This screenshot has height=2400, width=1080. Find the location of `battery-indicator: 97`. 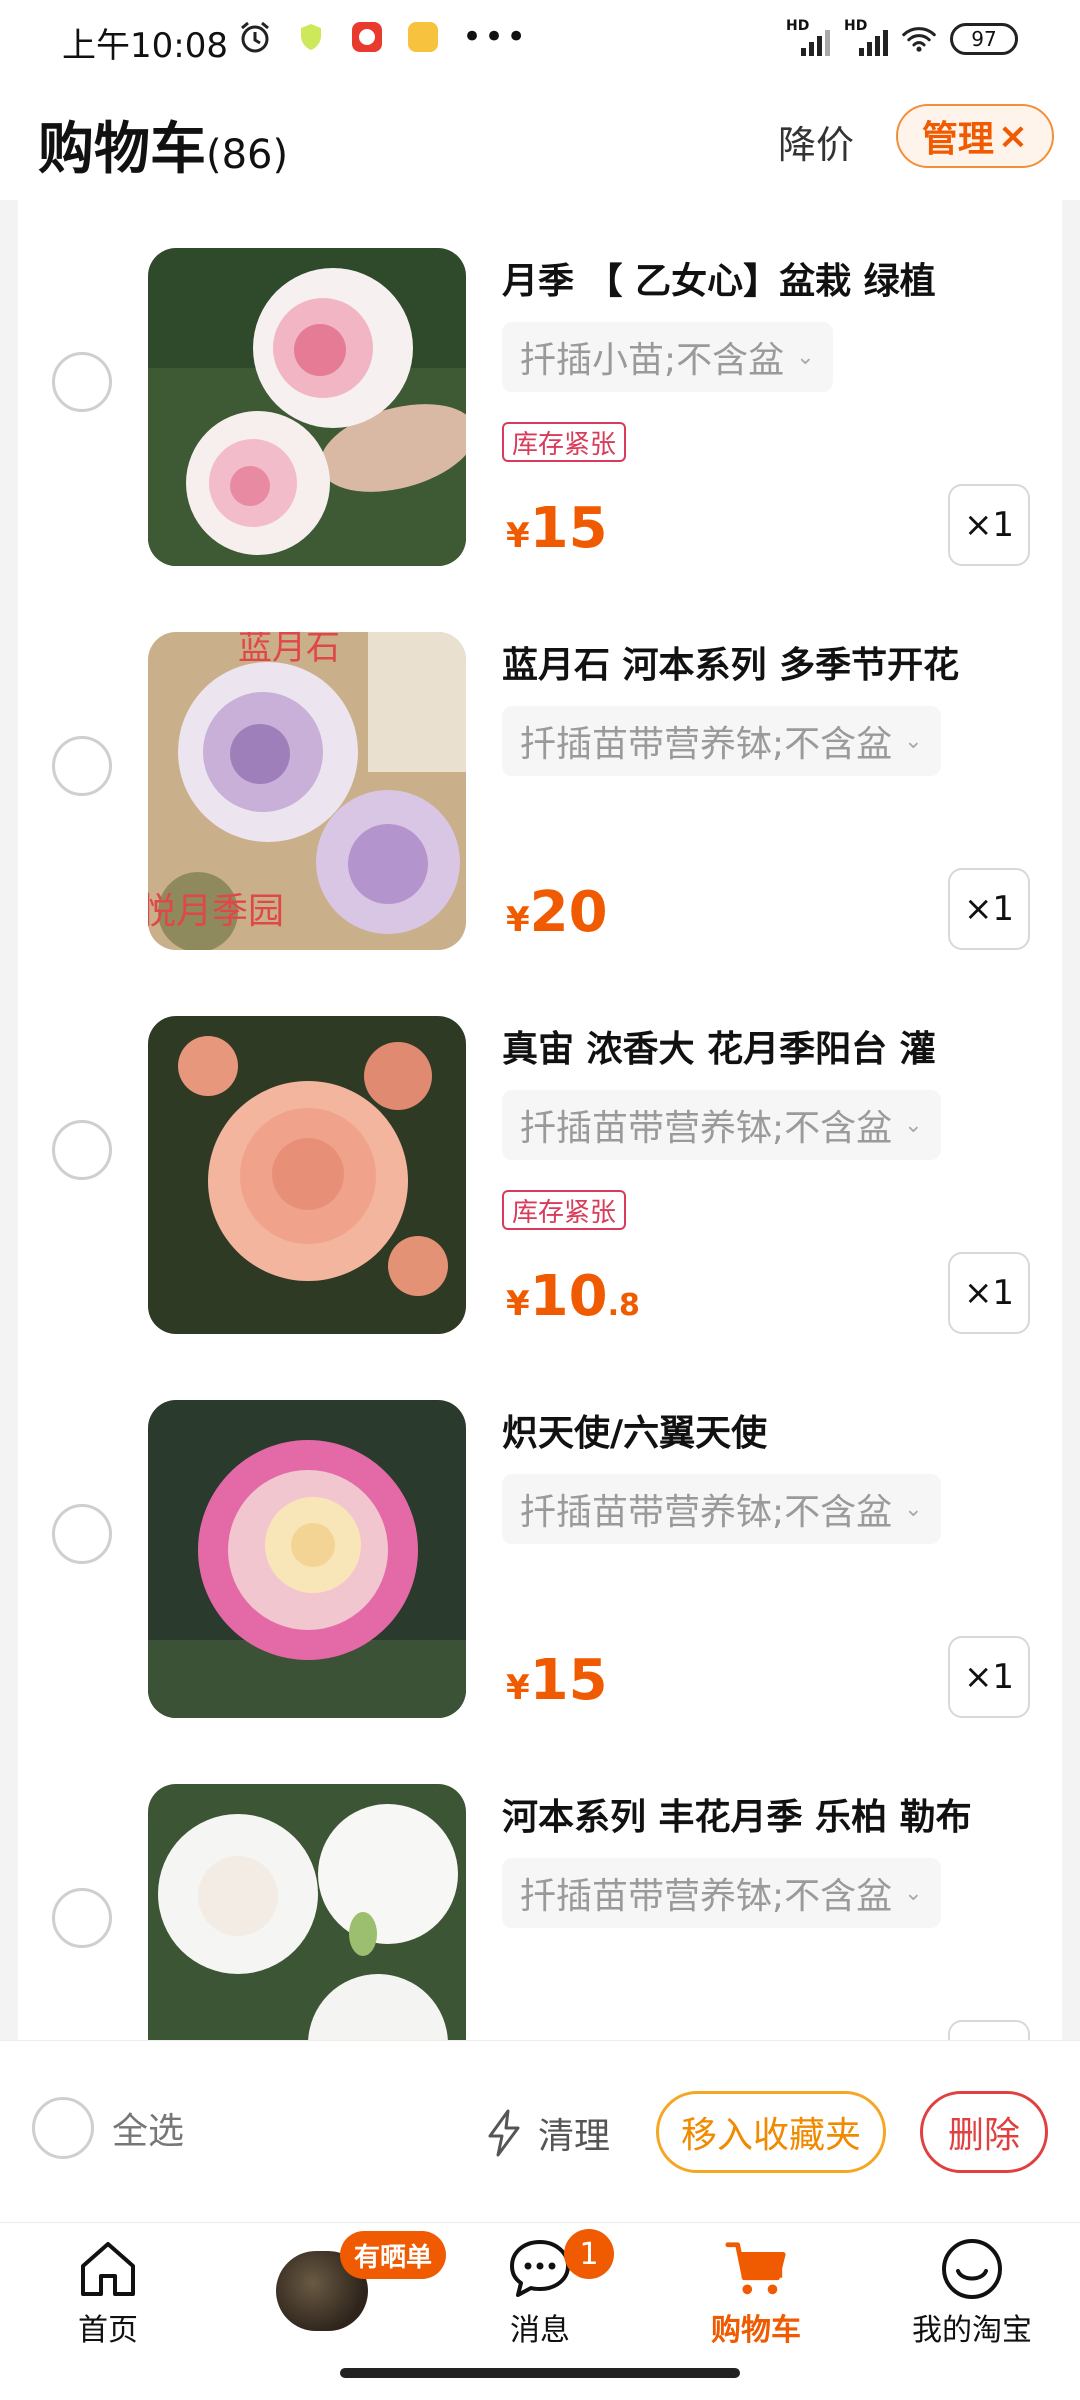

battery-indicator: 97 is located at coordinates (984, 39).